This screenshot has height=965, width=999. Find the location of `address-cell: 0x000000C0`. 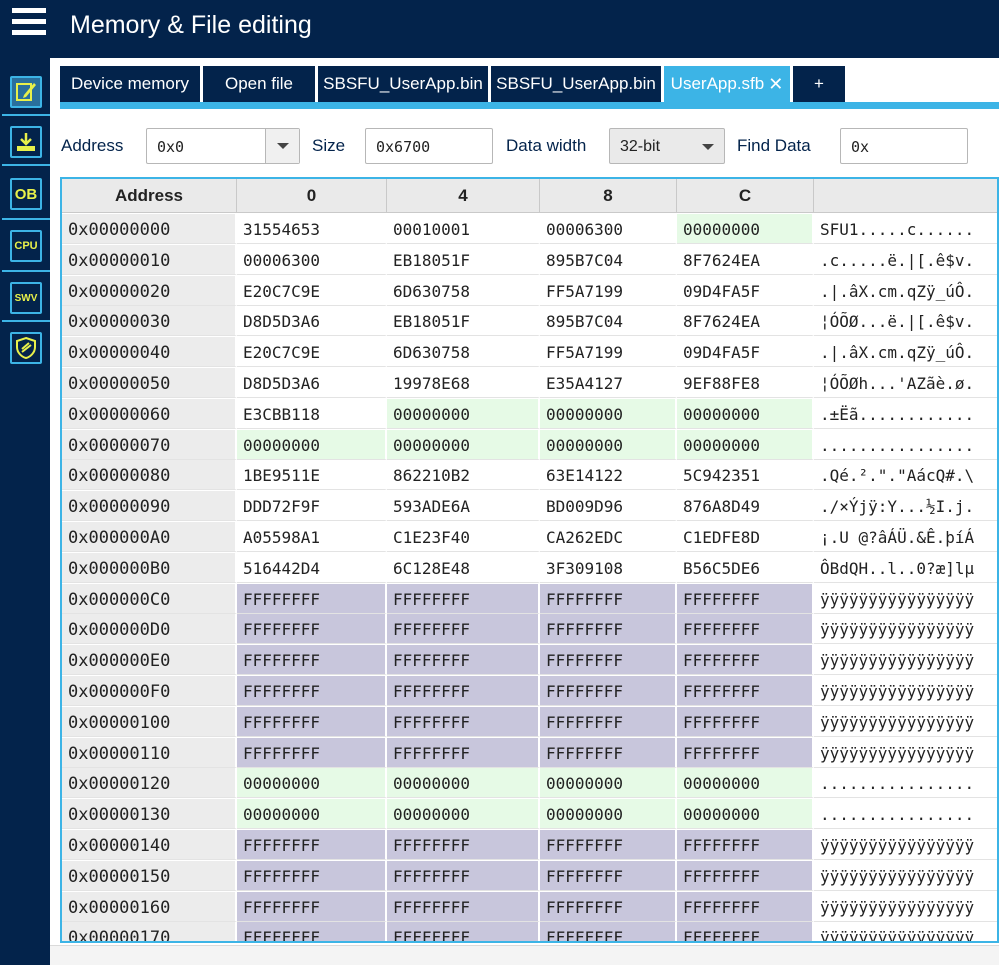

address-cell: 0x000000C0 is located at coordinates (149, 598).